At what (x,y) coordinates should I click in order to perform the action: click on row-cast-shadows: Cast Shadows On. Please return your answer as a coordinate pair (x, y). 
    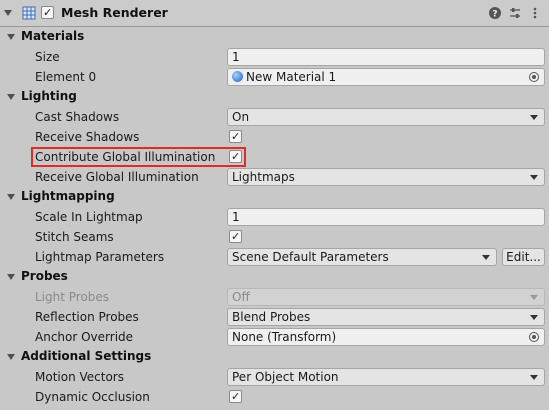
    Looking at the image, I should click on (274, 117).